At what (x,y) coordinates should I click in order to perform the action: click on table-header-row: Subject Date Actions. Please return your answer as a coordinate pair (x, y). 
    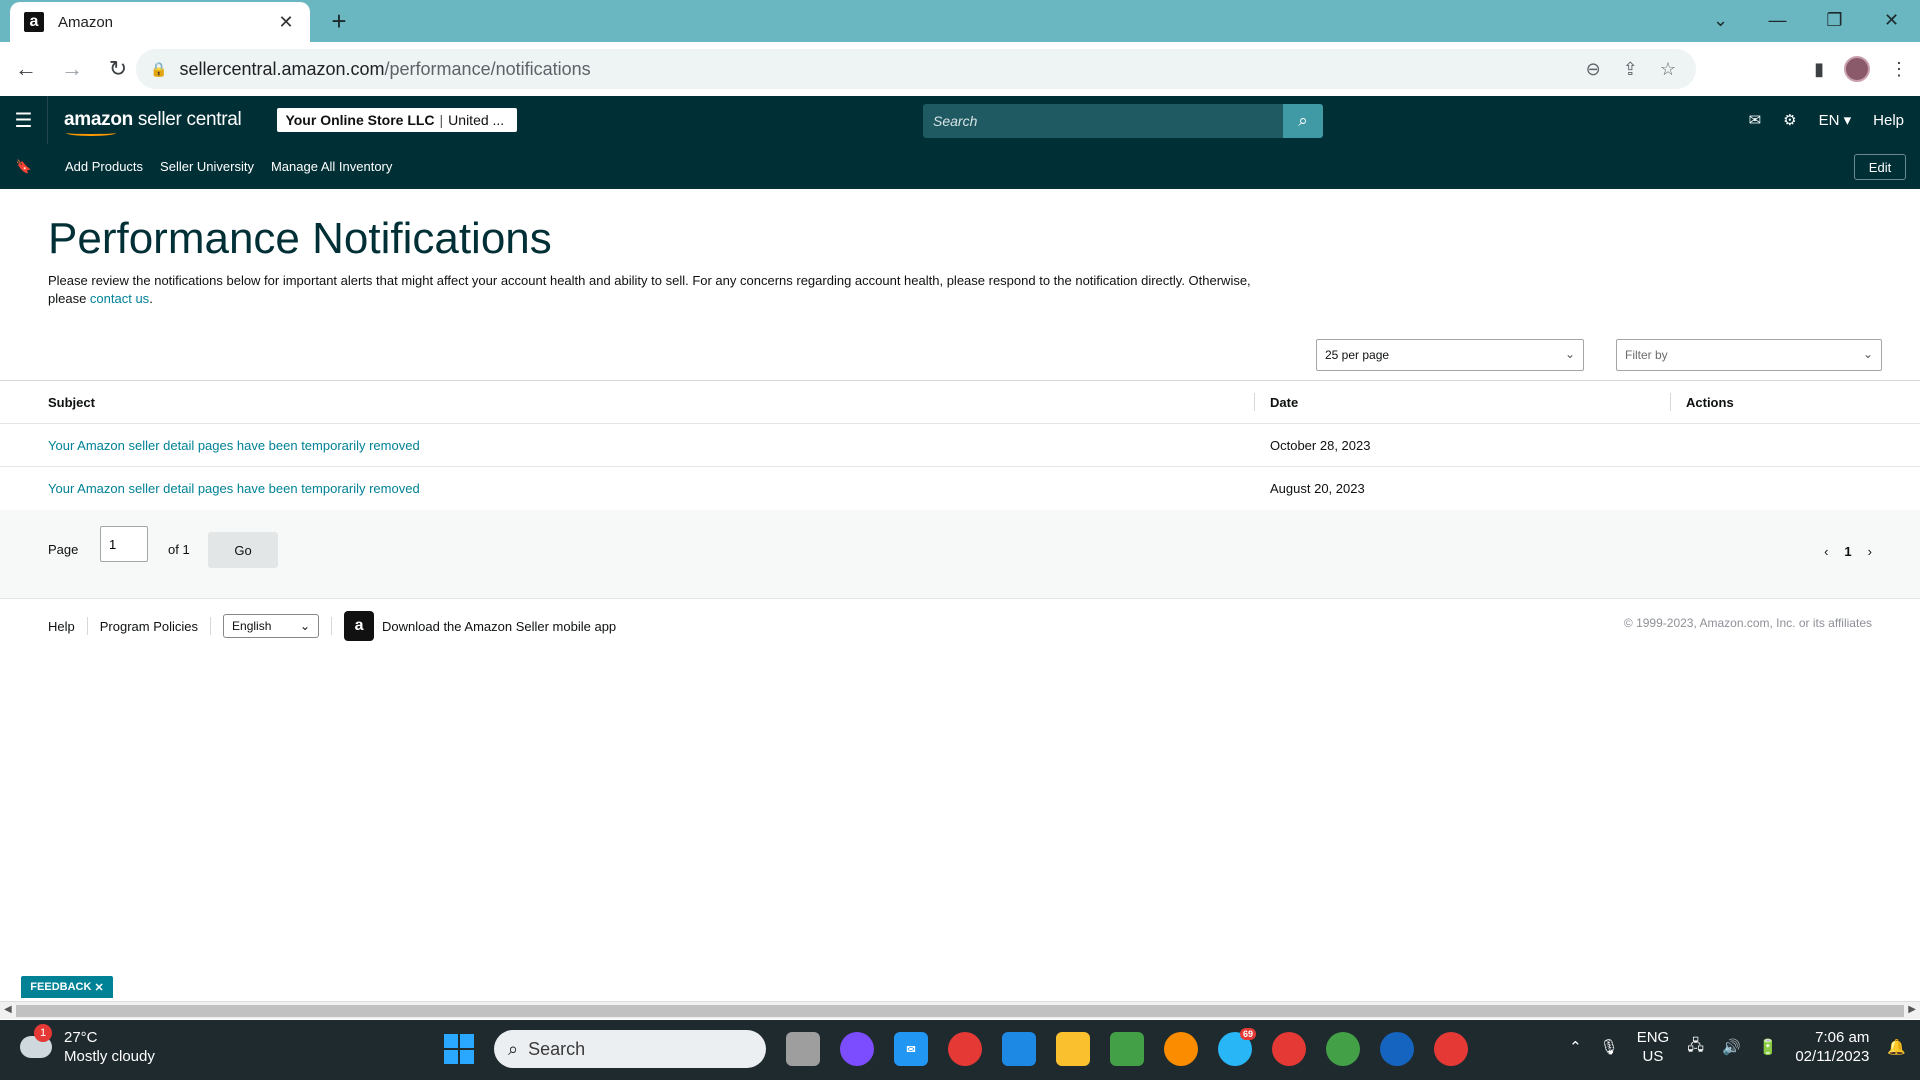
    Looking at the image, I should click on (960, 402).